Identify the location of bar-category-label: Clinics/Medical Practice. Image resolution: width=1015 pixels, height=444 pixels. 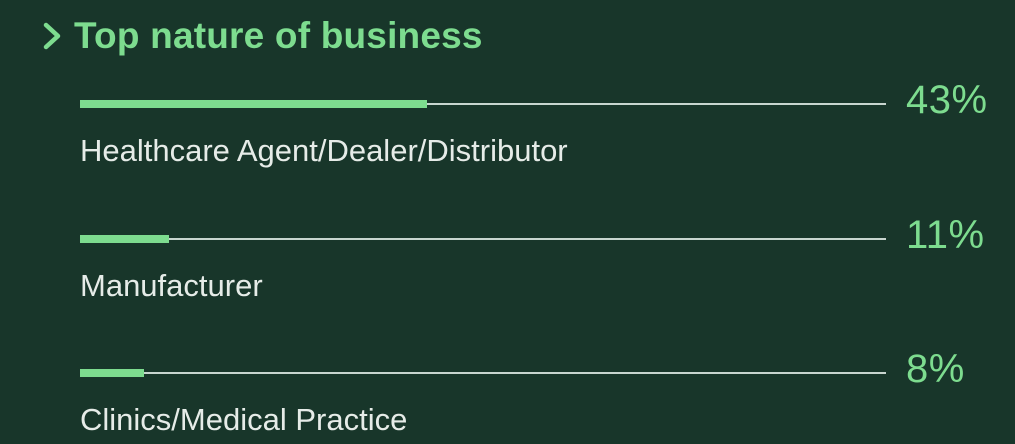
(244, 419).